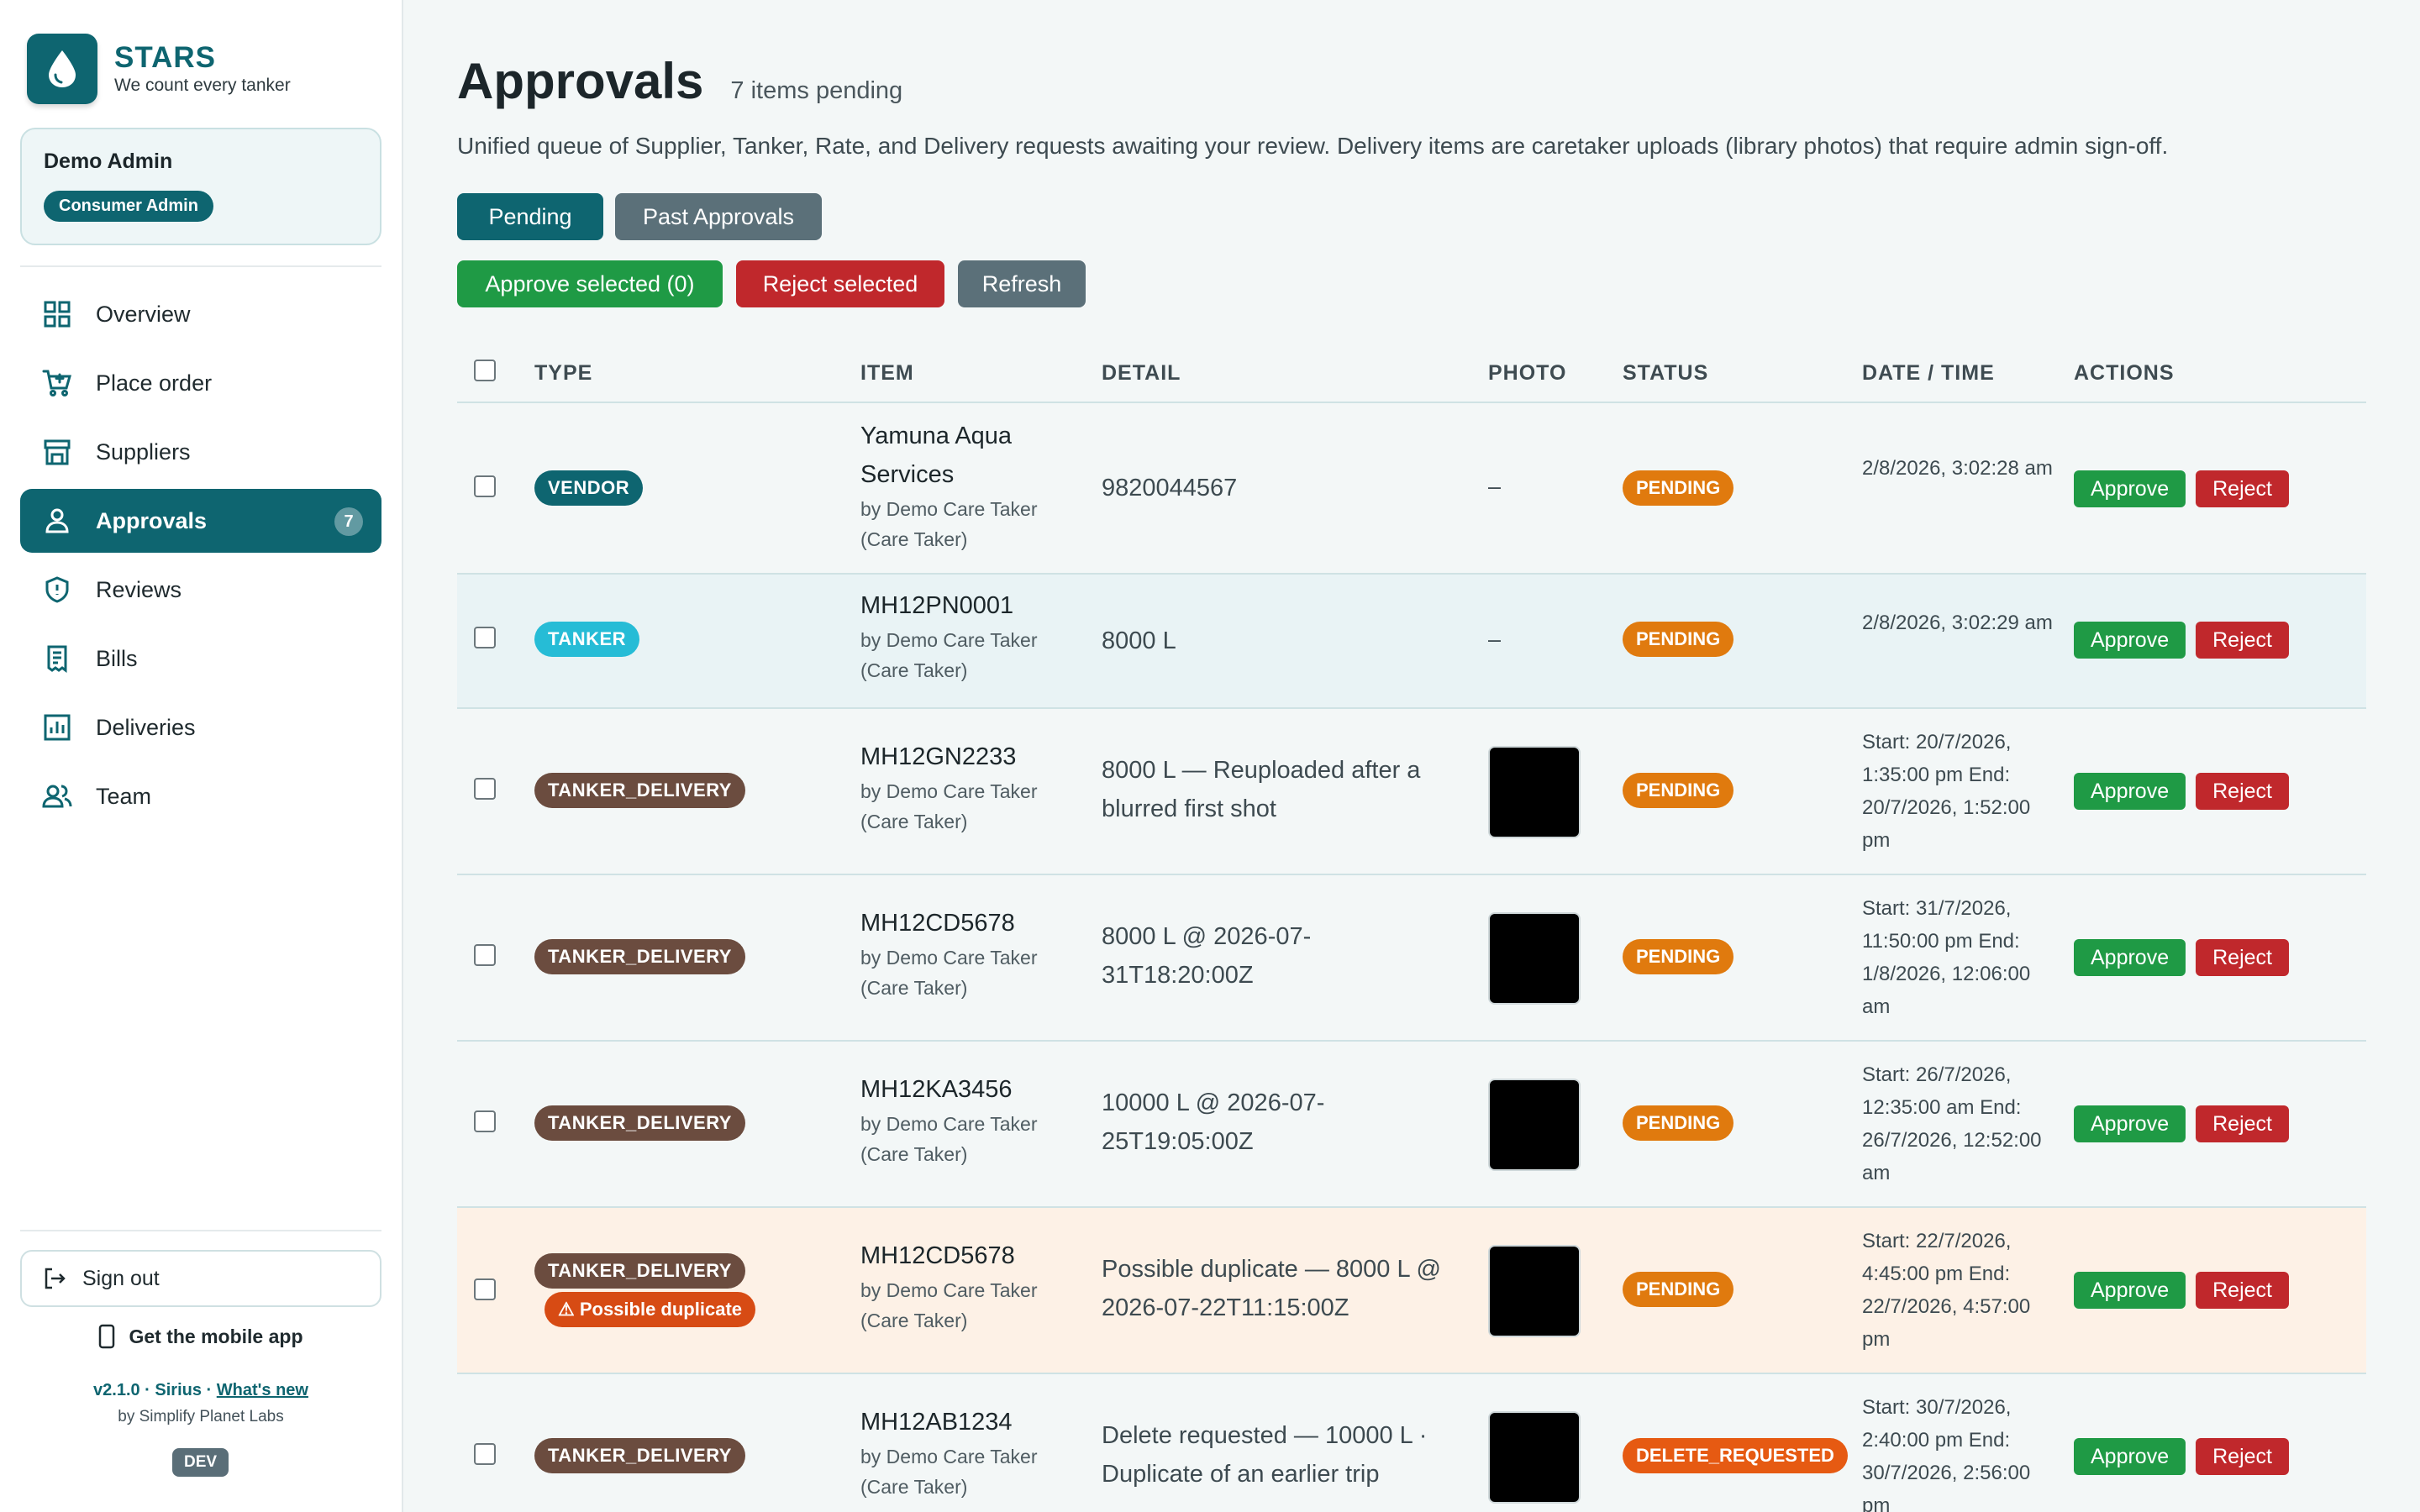 The width and height of the screenshot is (2420, 1512). I want to click on store-icon, so click(57, 452).